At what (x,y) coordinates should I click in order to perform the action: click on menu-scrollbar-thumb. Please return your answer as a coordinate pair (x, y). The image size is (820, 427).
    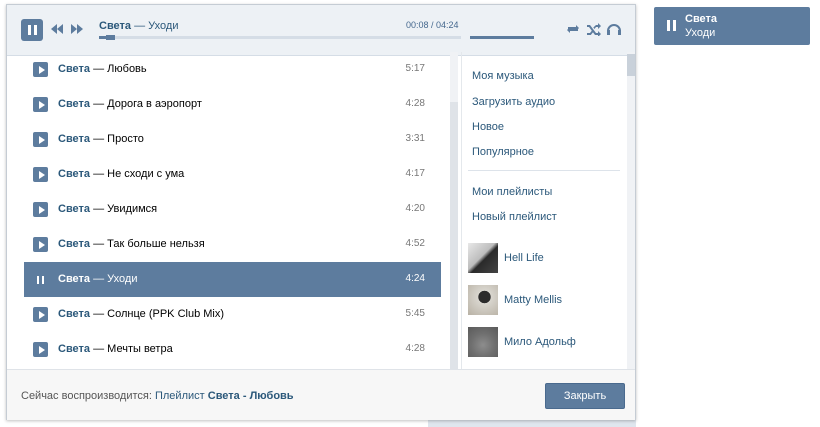
    Looking at the image, I should click on (631, 65).